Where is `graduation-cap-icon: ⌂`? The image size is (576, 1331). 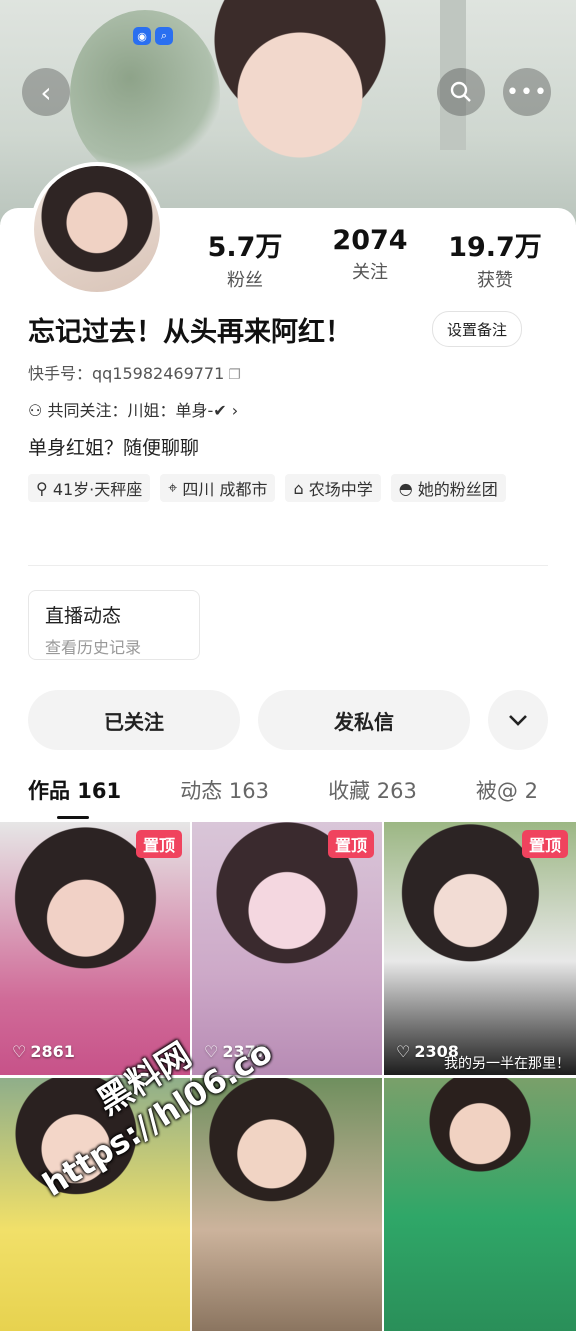 graduation-cap-icon: ⌂ is located at coordinates (301, 488).